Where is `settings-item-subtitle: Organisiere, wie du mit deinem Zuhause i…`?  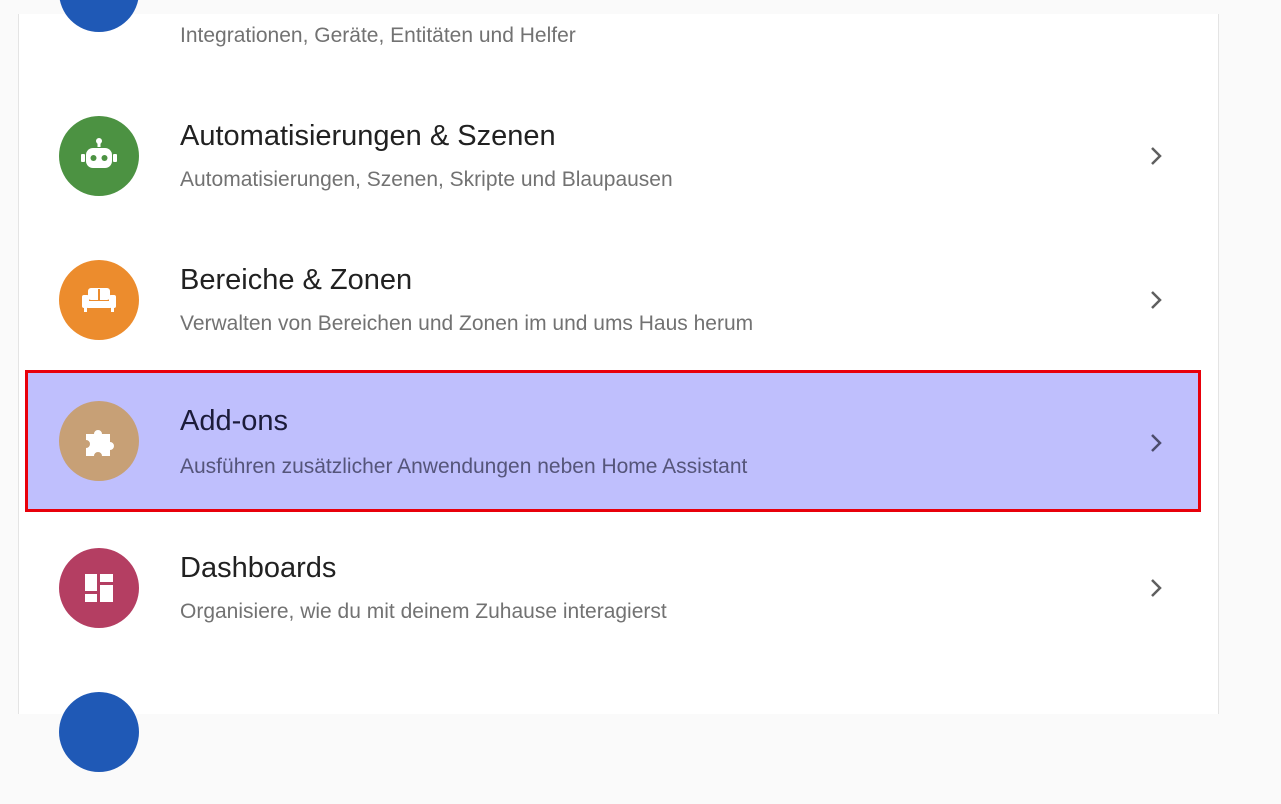 settings-item-subtitle: Organisiere, wie du mit deinem Zuhause i… is located at coordinates (423, 611).